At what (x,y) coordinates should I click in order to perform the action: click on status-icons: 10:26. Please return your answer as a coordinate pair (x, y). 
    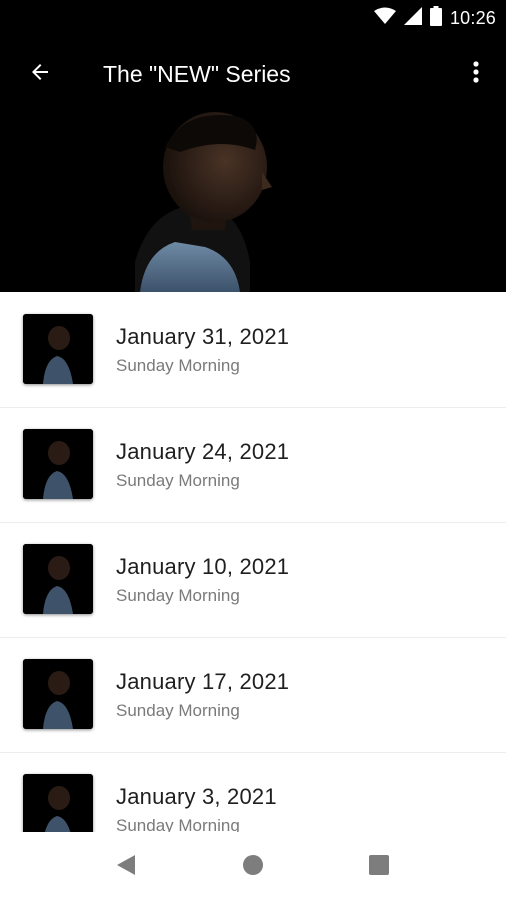
    Looking at the image, I should click on (434, 18).